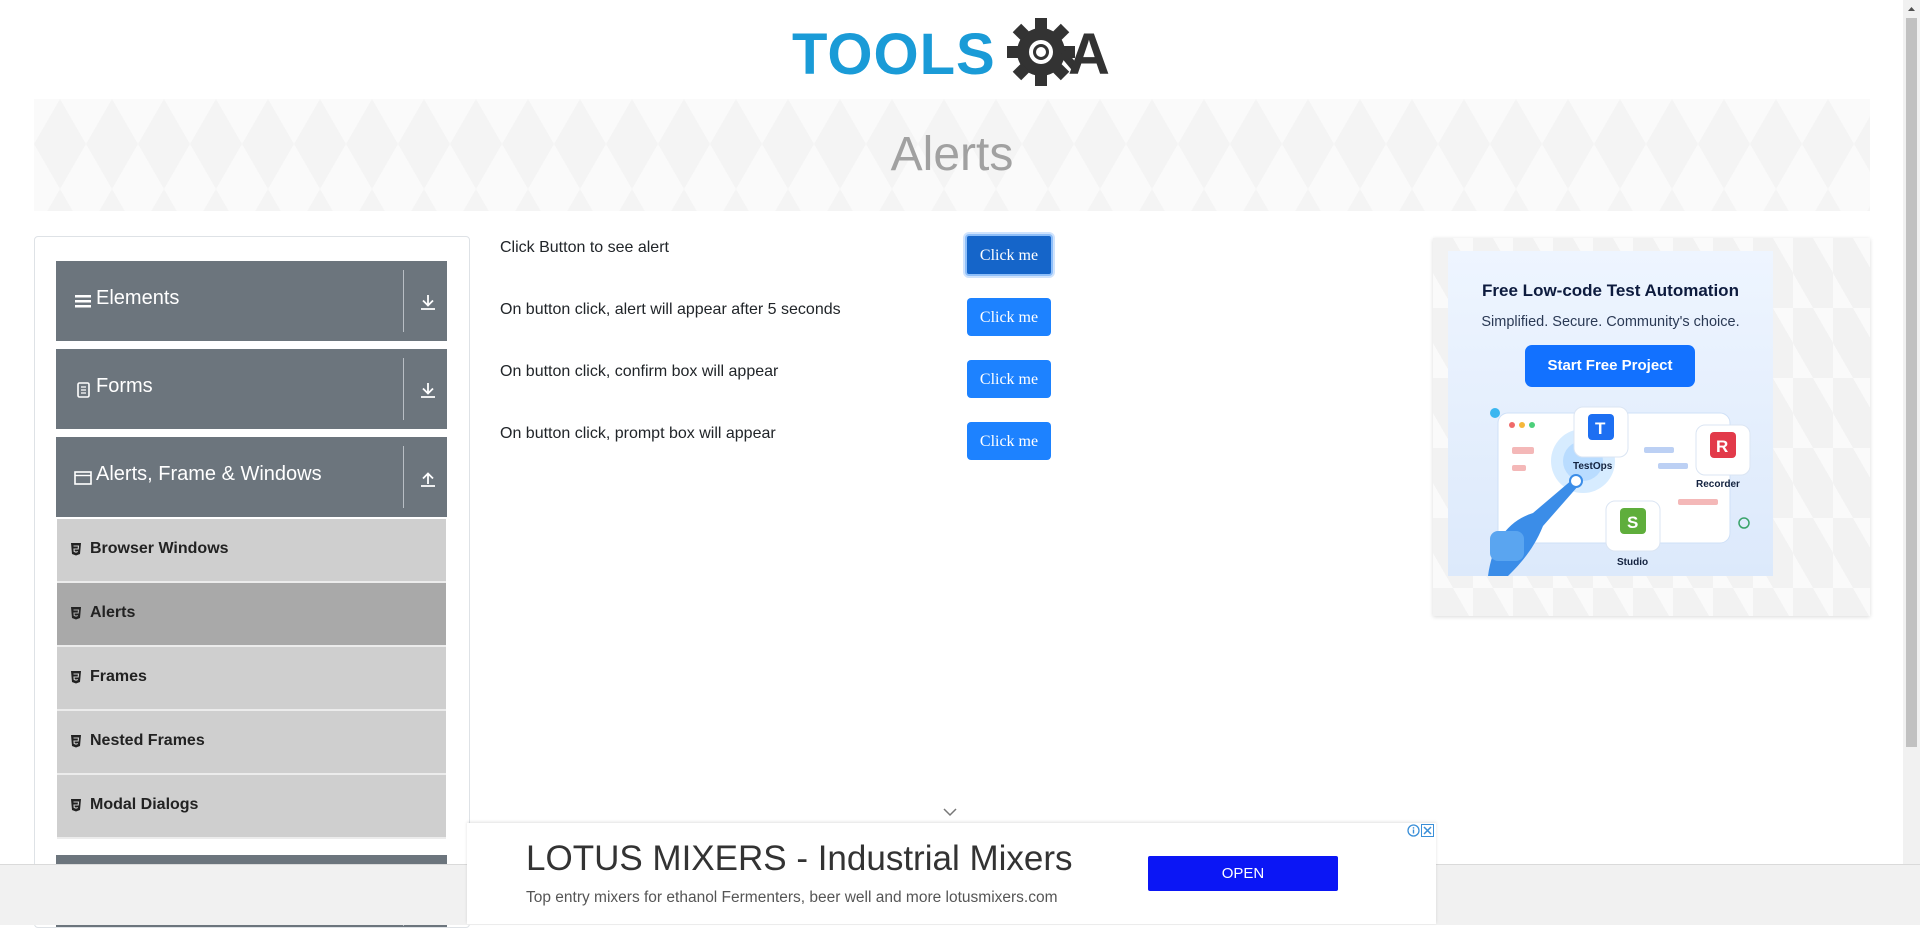 The height and width of the screenshot is (928, 1920). I want to click on group-header-alerts-frame-windows: Alerts, Frame & Windows, so click(251, 477).